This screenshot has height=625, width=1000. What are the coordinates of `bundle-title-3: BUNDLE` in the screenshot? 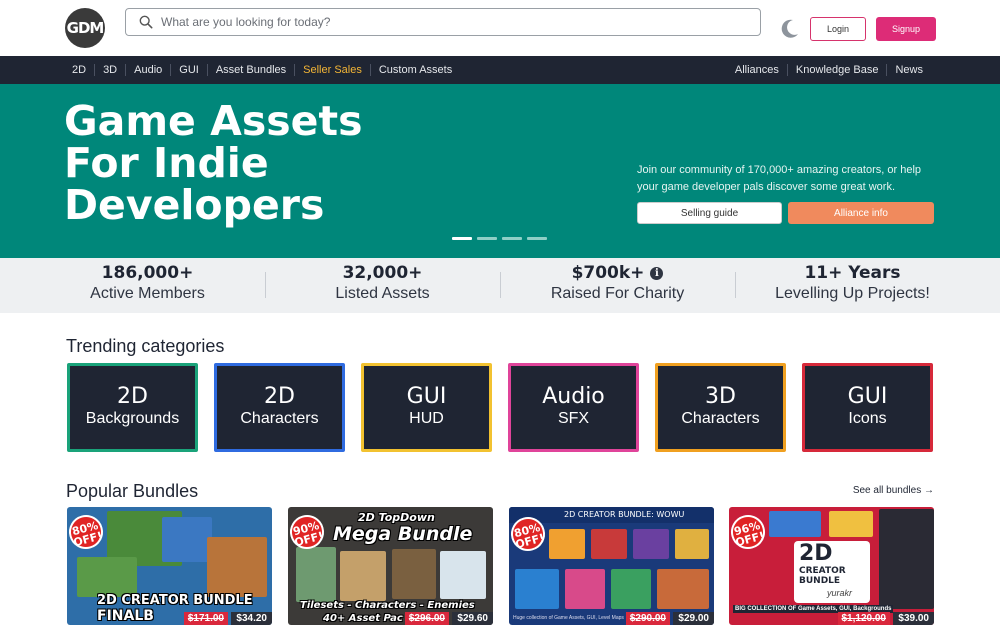 It's located at (820, 581).